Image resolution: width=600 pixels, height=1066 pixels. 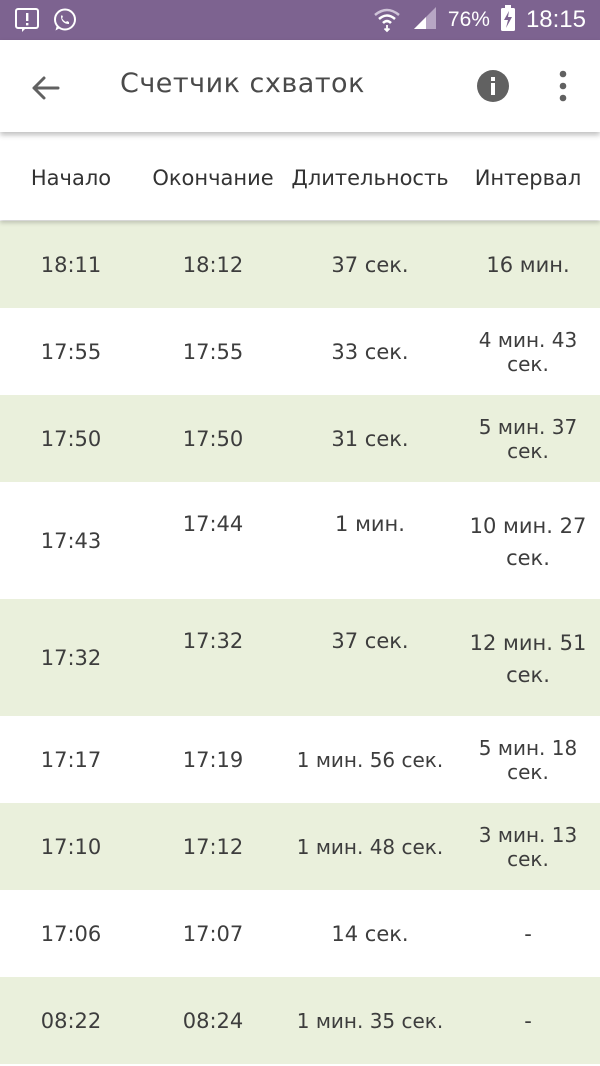 I want to click on cell-end: 17:50, so click(x=213, y=438).